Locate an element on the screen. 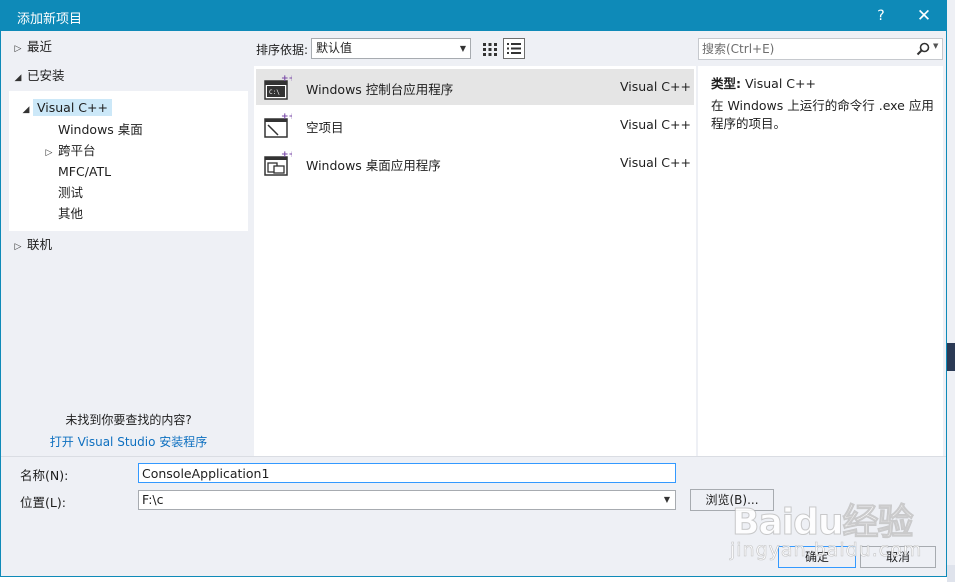  template-name: Windows 控制台应用程序 is located at coordinates (380, 89).